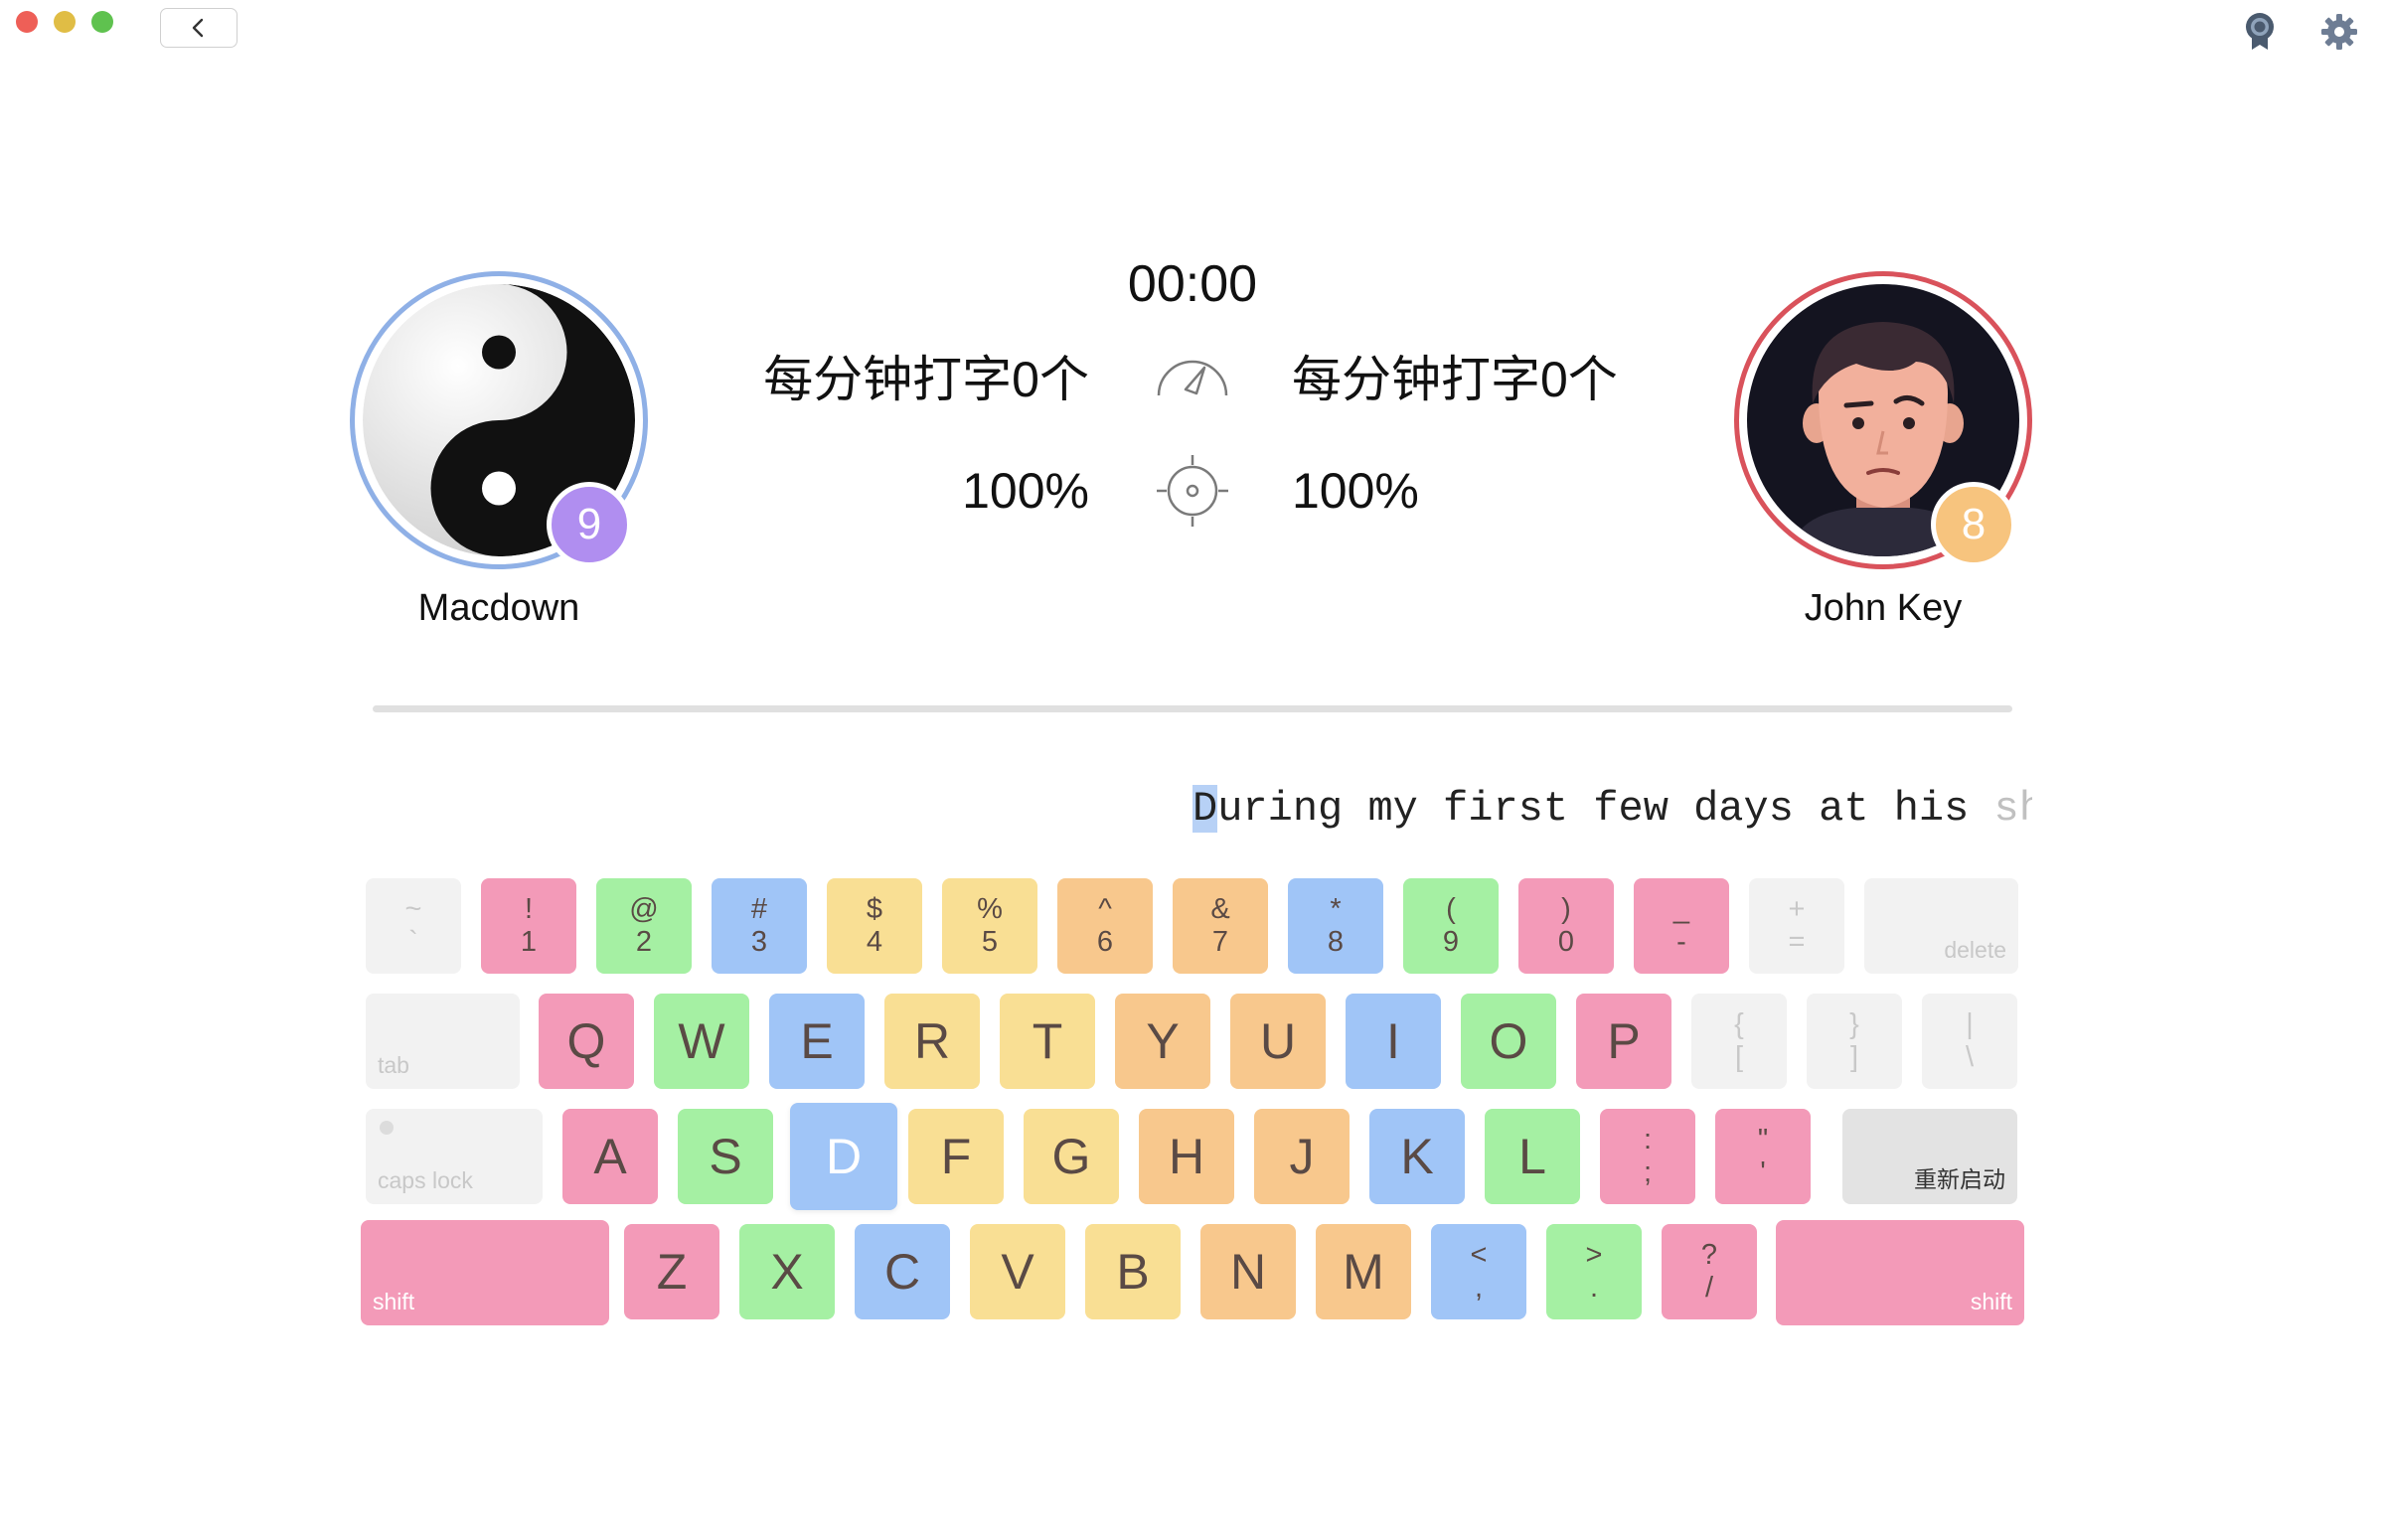 Image resolution: width=2385 pixels, height=1540 pixels. What do you see at coordinates (1709, 1271) in the screenshot?
I see `key-symbol-/: ? /` at bounding box center [1709, 1271].